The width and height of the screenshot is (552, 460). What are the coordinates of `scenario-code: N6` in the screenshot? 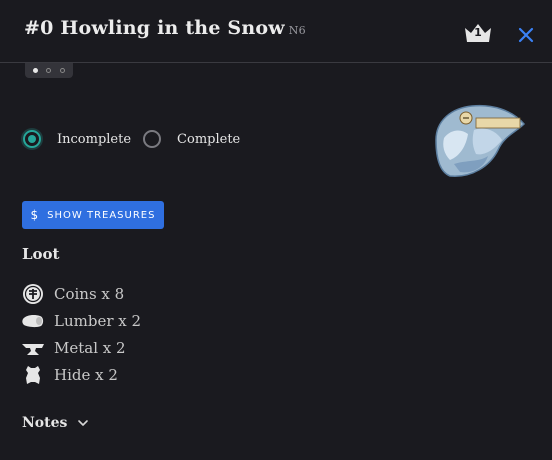 It's located at (297, 30).